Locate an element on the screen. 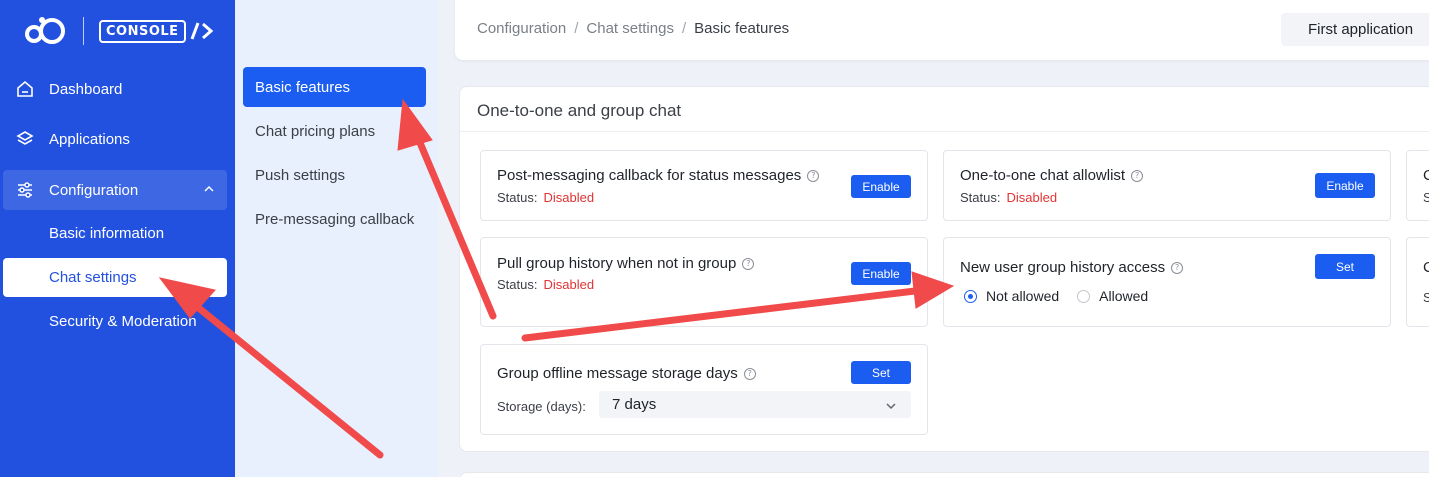  sidebar-item-label: Configuration is located at coordinates (94, 190).